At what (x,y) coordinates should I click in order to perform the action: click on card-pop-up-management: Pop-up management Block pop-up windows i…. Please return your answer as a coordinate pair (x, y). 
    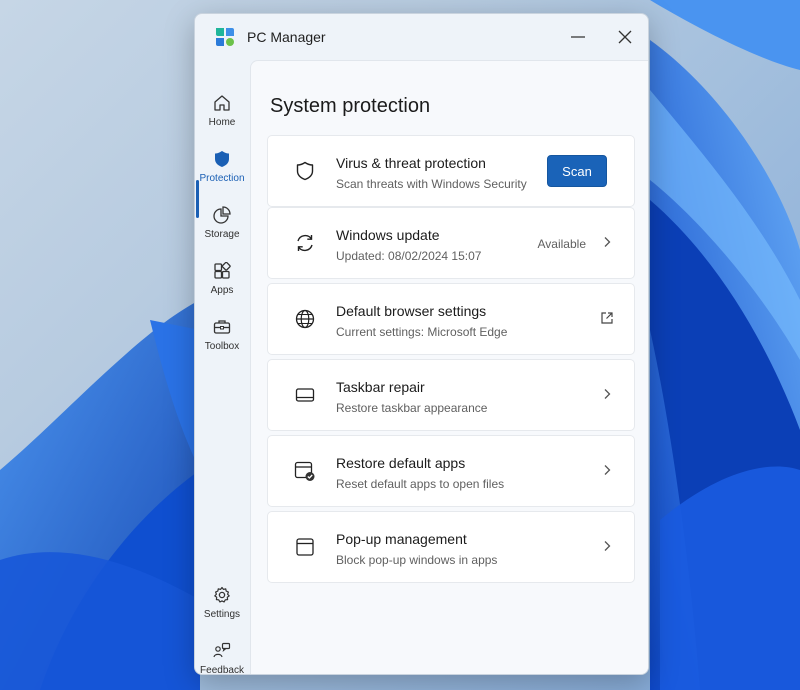
    Looking at the image, I should click on (451, 547).